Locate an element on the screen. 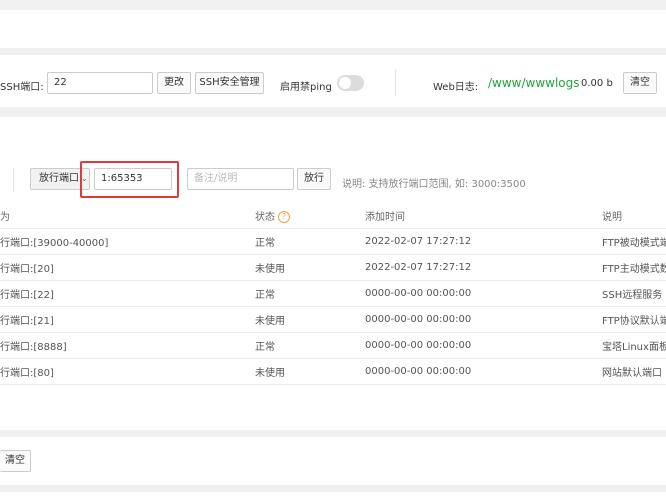 This screenshot has width=666, height=500. port-input-highlight is located at coordinates (129, 179).